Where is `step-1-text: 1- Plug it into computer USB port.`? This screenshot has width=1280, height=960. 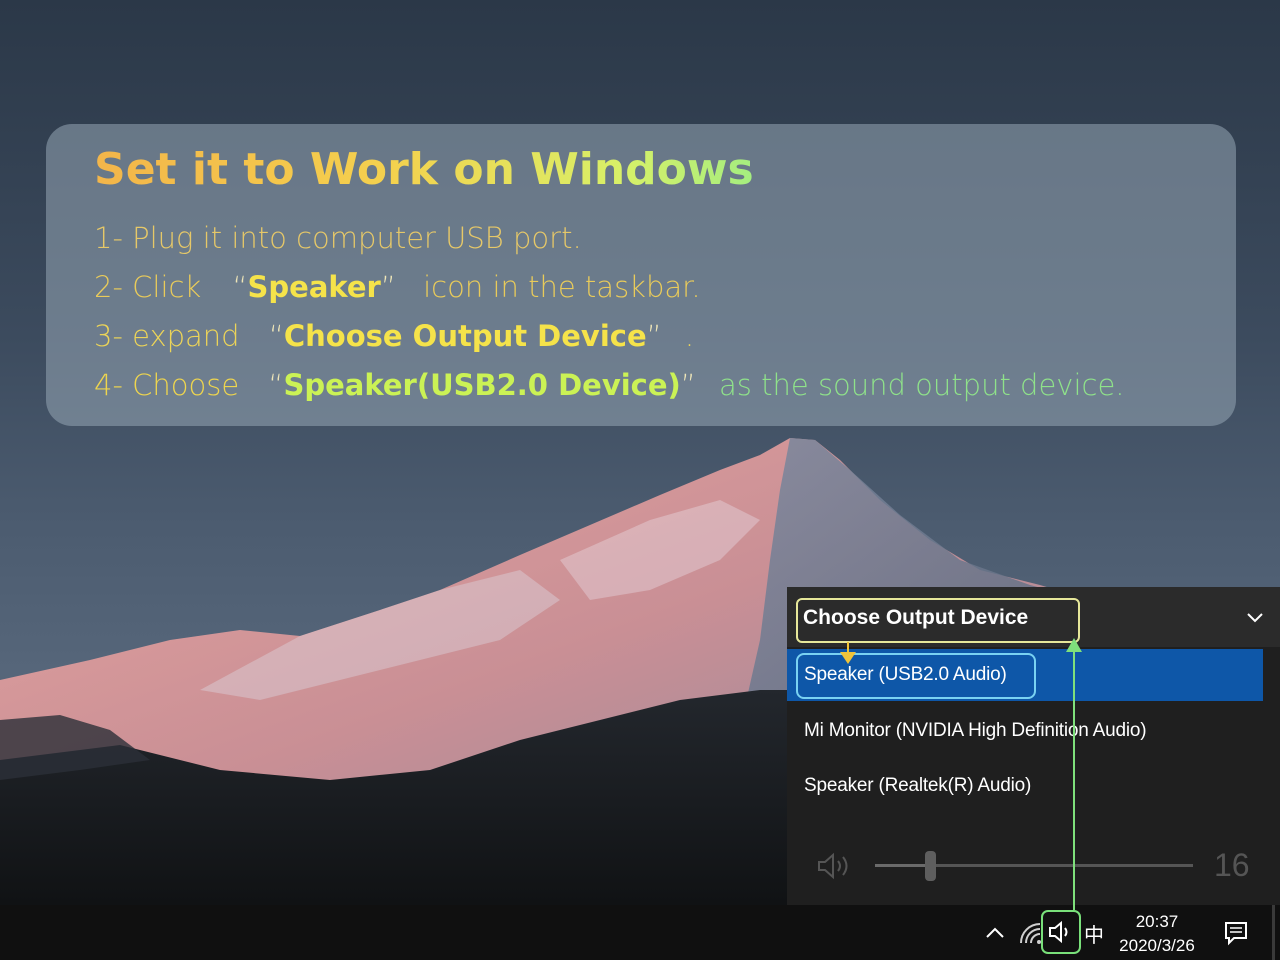 step-1-text: 1- Plug it into computer USB port. is located at coordinates (338, 238).